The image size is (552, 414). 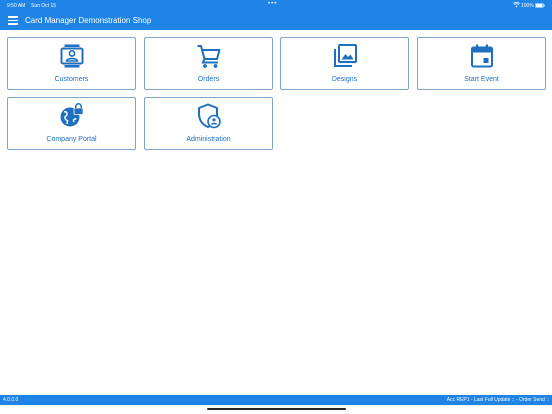 I want to click on app-title: Card Manager Demonstration Shop, so click(x=88, y=20).